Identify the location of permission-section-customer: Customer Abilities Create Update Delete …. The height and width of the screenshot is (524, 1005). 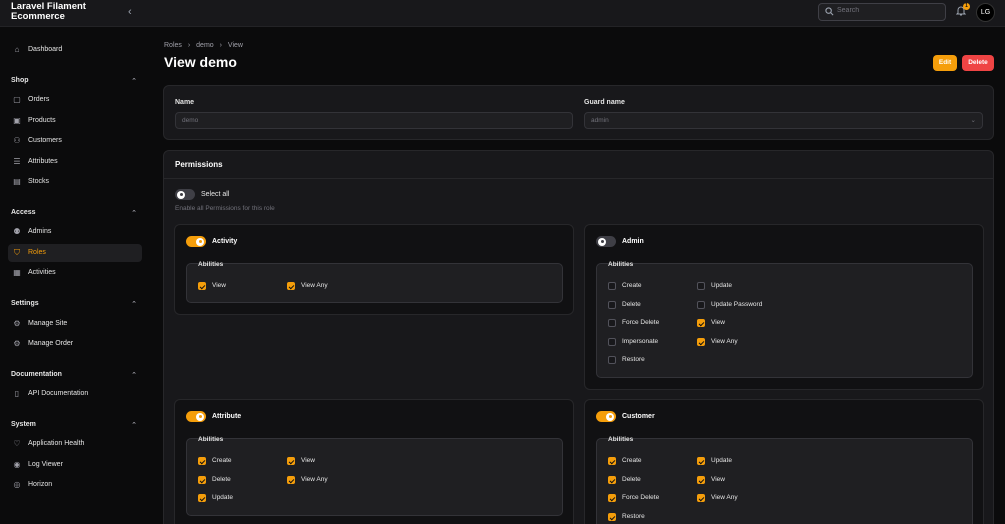
(784, 461).